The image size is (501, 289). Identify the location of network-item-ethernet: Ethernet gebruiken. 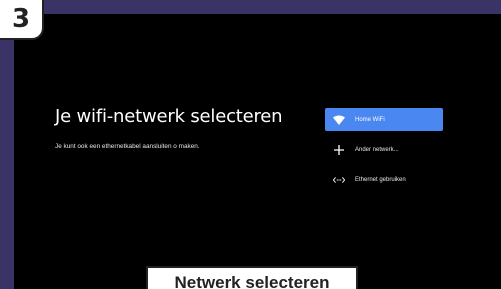
(384, 179).